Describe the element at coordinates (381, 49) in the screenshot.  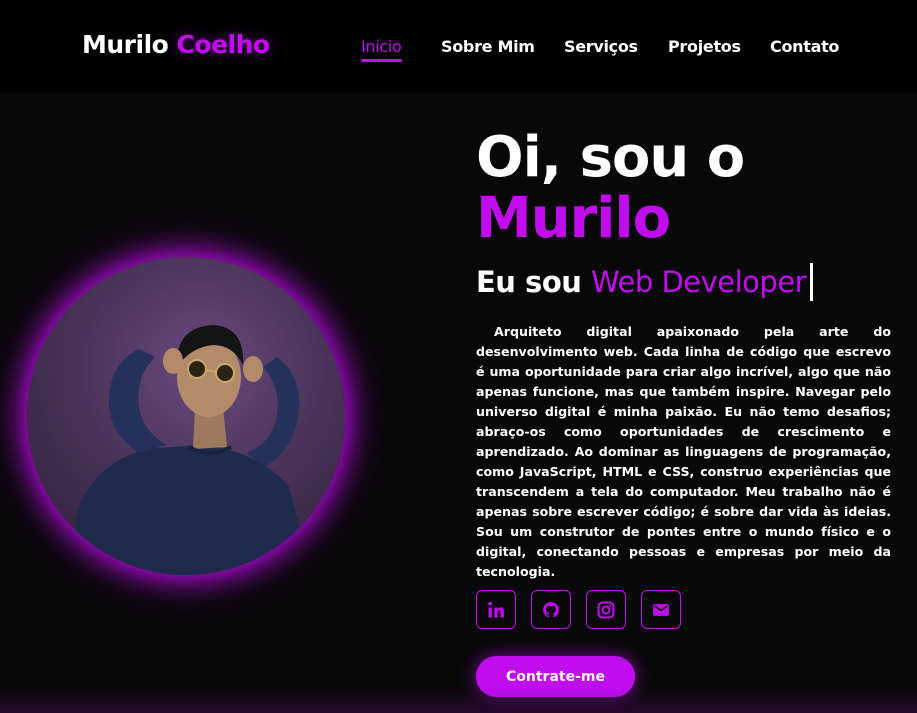
I see `nav-link-inicio: Início` at that location.